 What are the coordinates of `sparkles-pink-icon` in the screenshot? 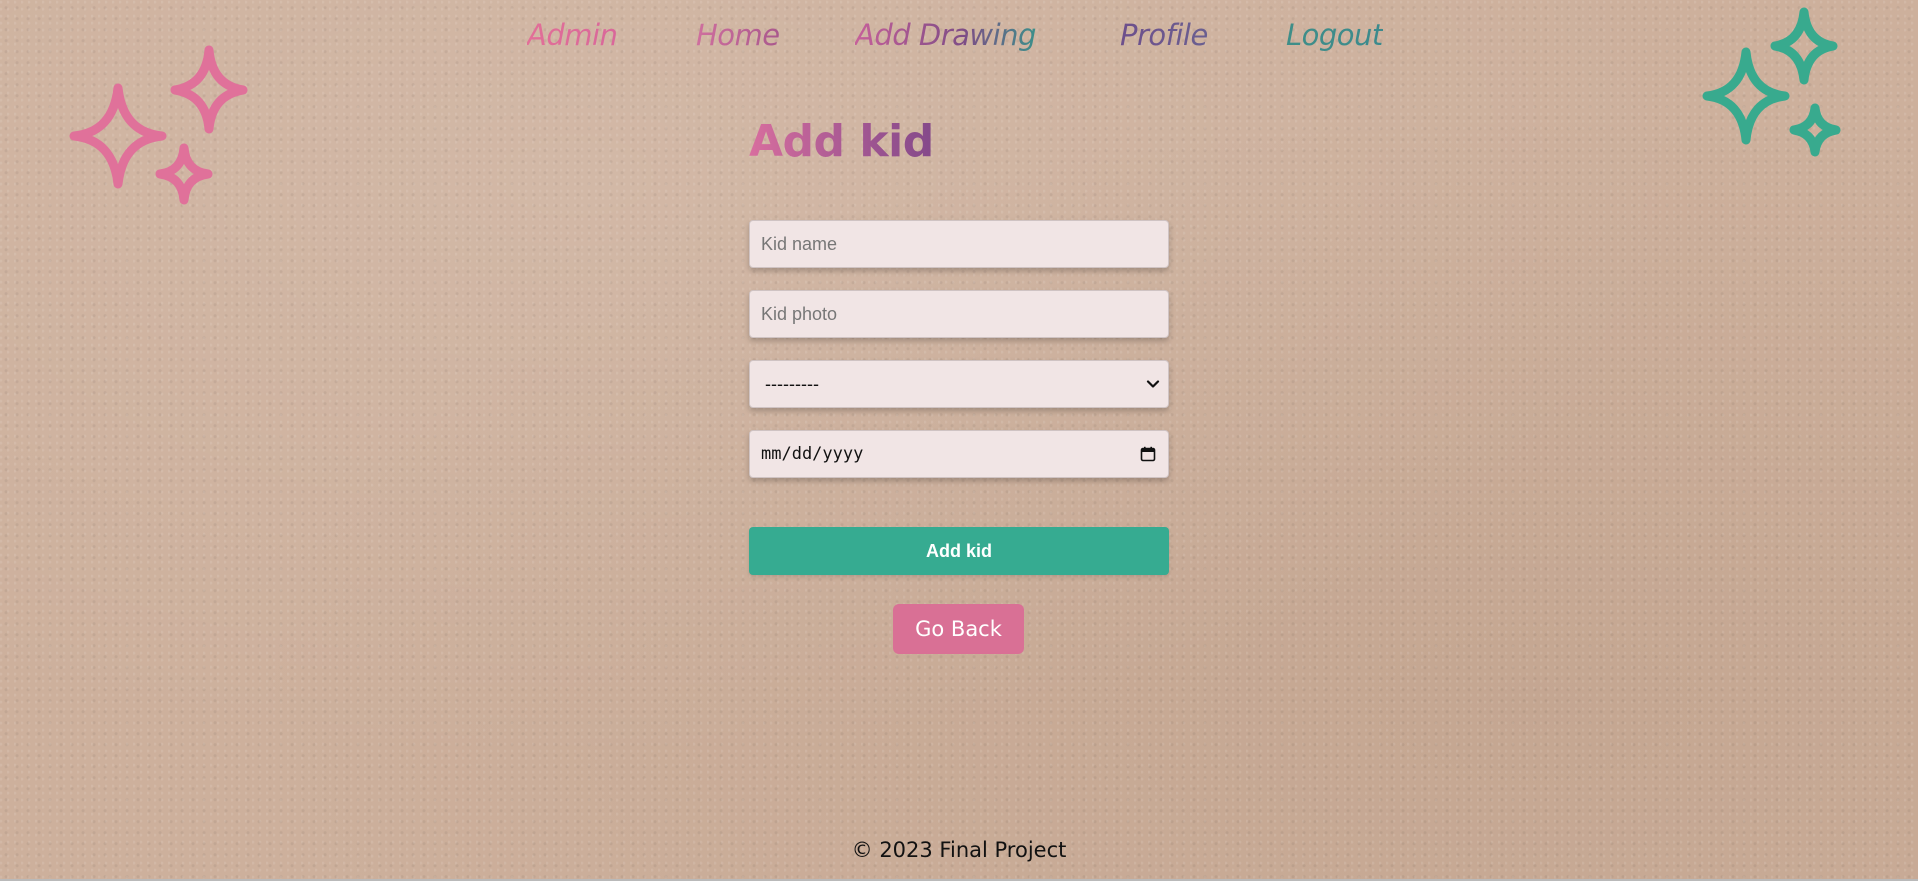 It's located at (155, 127).